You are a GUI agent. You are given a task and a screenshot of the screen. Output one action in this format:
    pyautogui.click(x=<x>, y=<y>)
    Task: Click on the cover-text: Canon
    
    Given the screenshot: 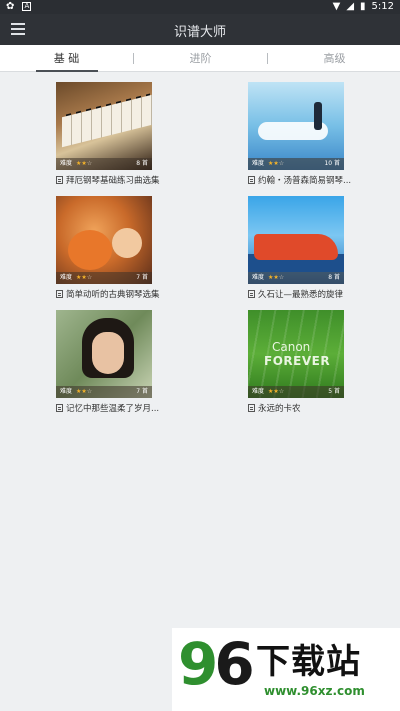 What is the action you would take?
    pyautogui.click(x=291, y=347)
    